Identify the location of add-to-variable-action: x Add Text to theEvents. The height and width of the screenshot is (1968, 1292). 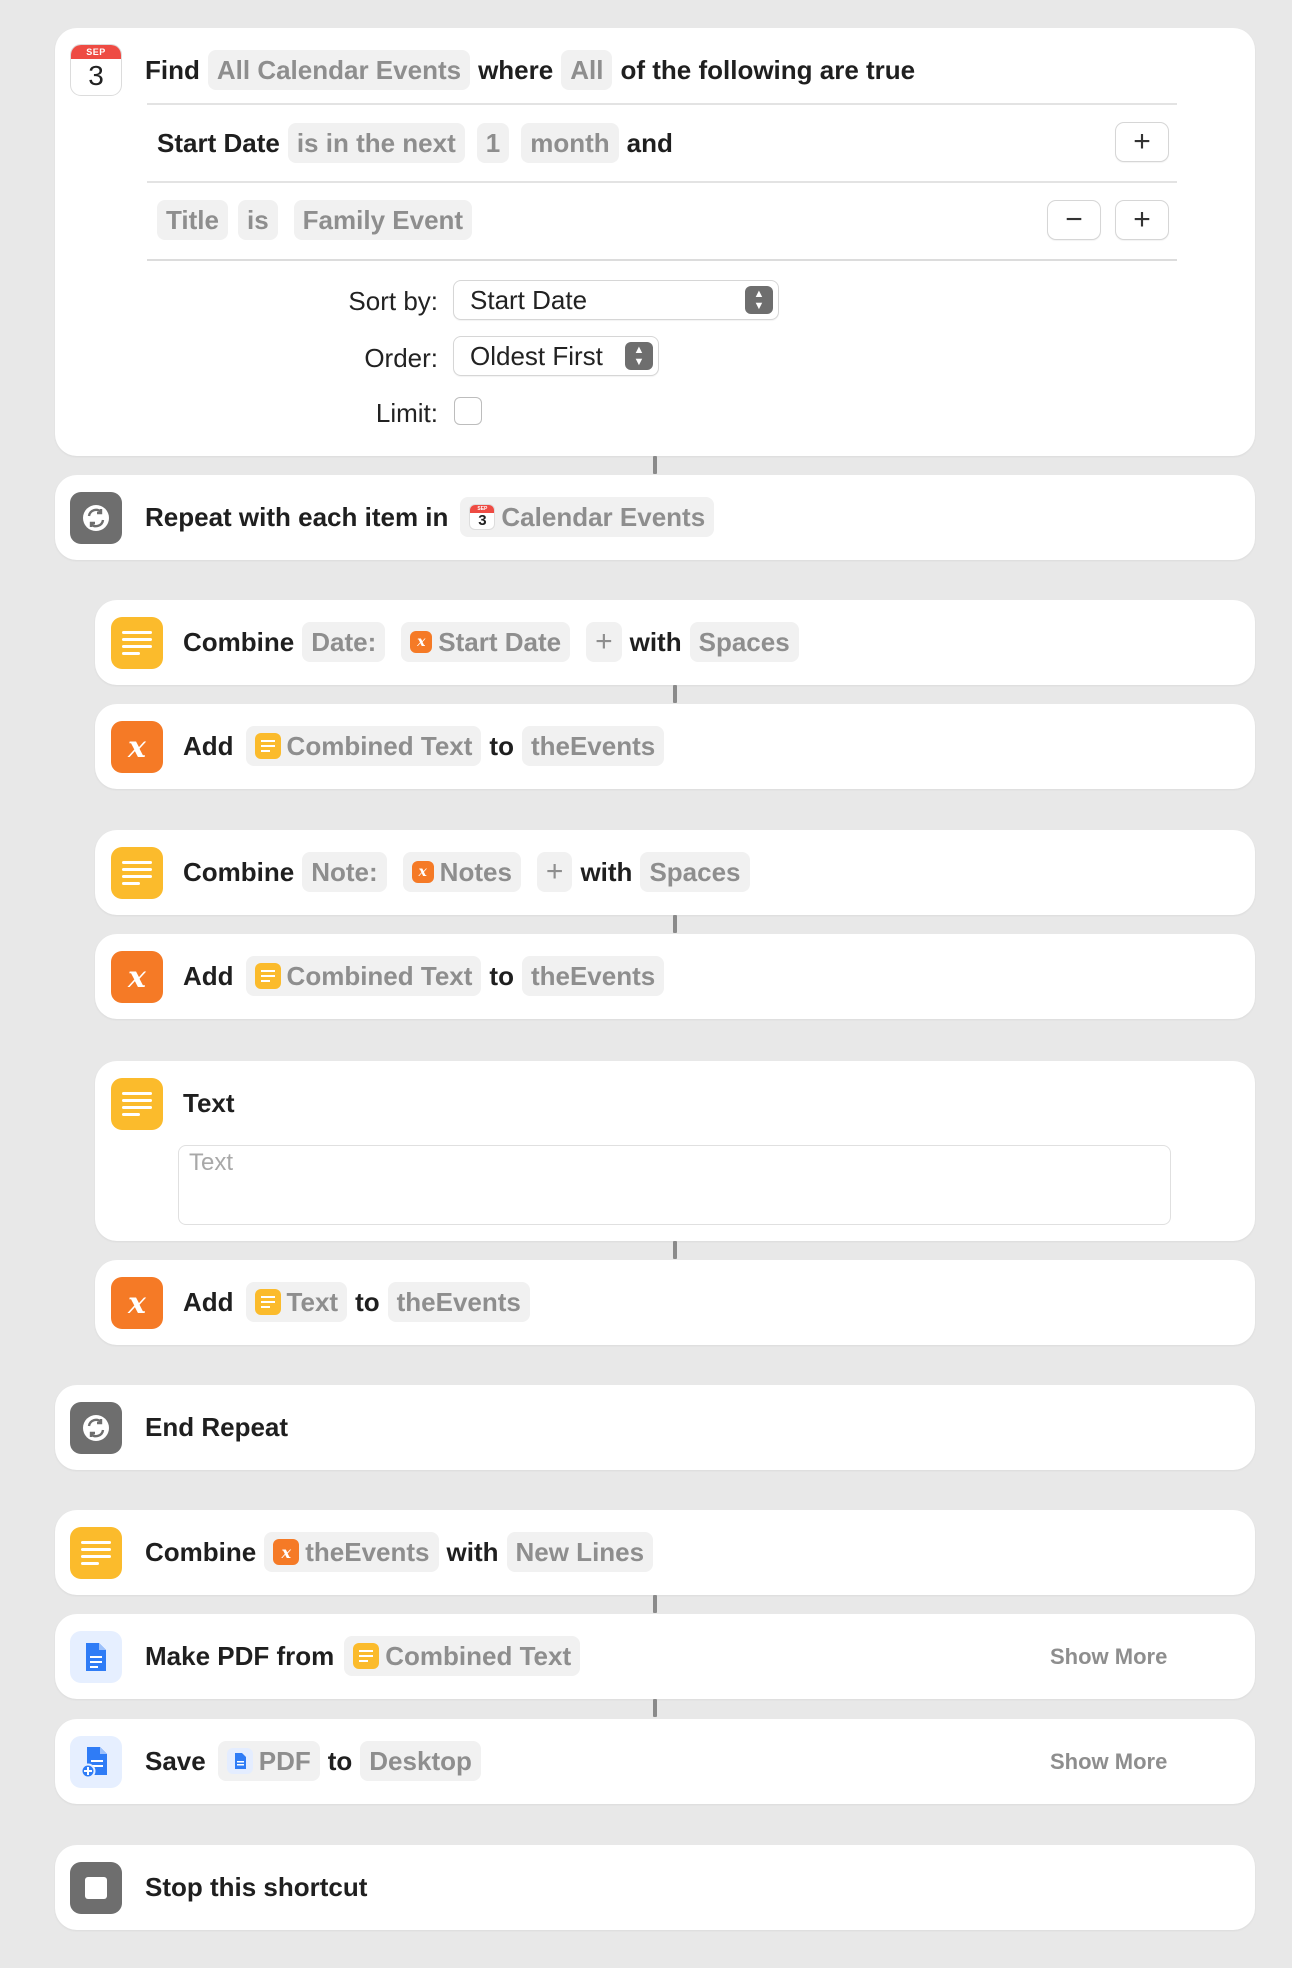
(675, 1302).